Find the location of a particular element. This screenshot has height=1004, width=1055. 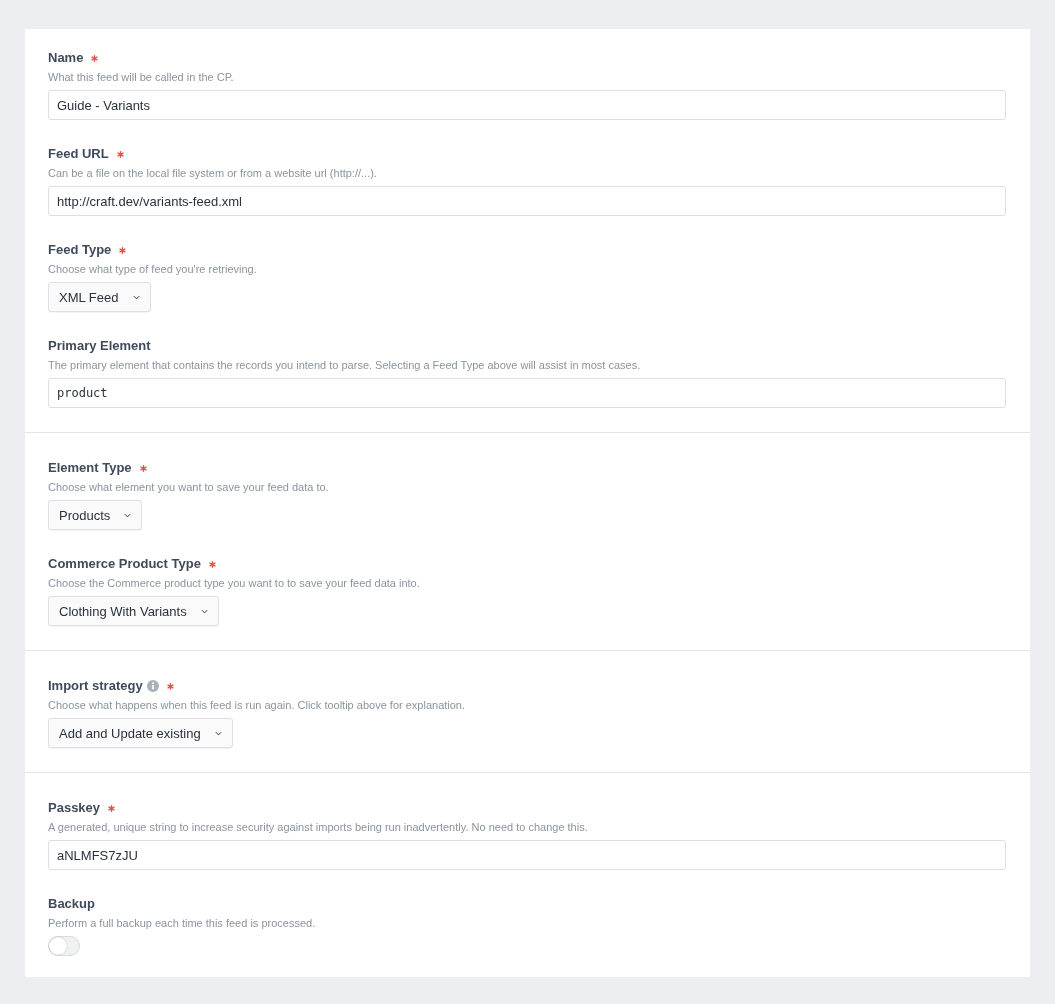

field-label: Commerce Product Type is located at coordinates (124, 564).